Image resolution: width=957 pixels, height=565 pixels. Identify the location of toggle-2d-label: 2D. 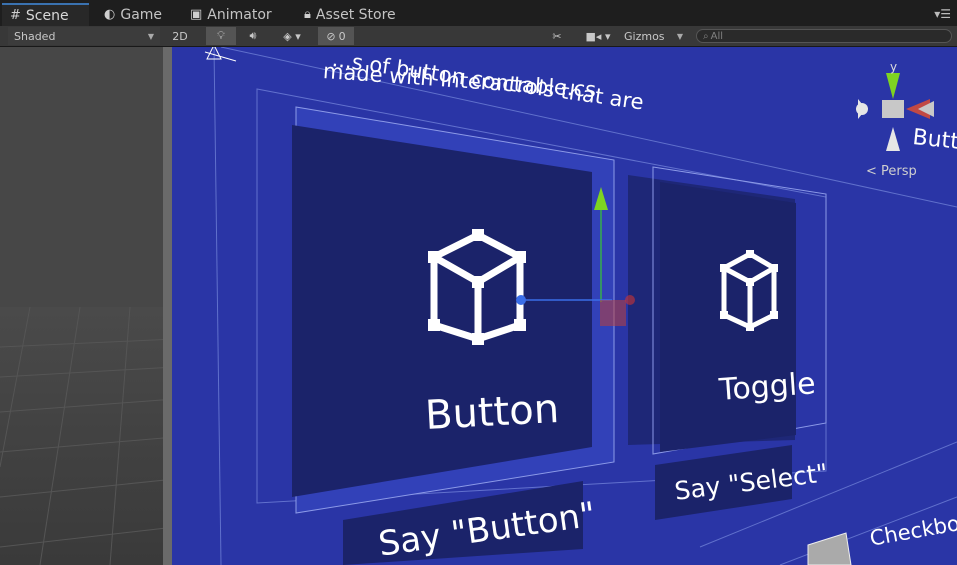
(180, 36).